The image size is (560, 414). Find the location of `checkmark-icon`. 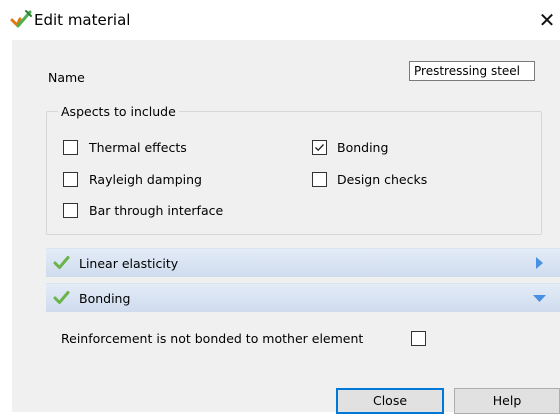

checkmark-icon is located at coordinates (319, 148).